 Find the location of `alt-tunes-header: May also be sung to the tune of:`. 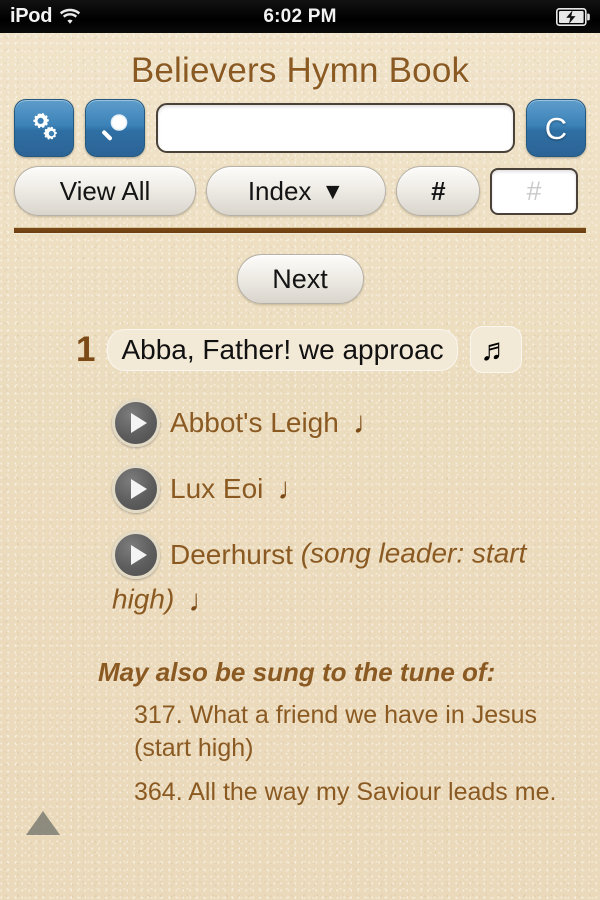

alt-tunes-header: May also be sung to the tune of: is located at coordinates (297, 672).